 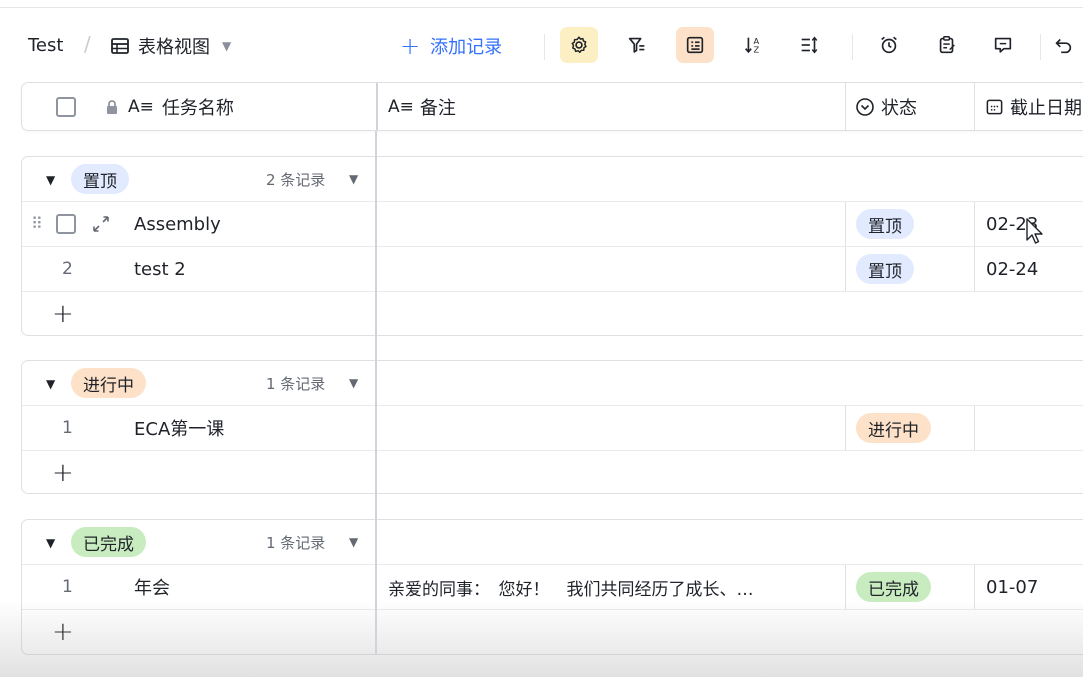 What do you see at coordinates (112, 106) in the screenshot?
I see `lock-icon` at bounding box center [112, 106].